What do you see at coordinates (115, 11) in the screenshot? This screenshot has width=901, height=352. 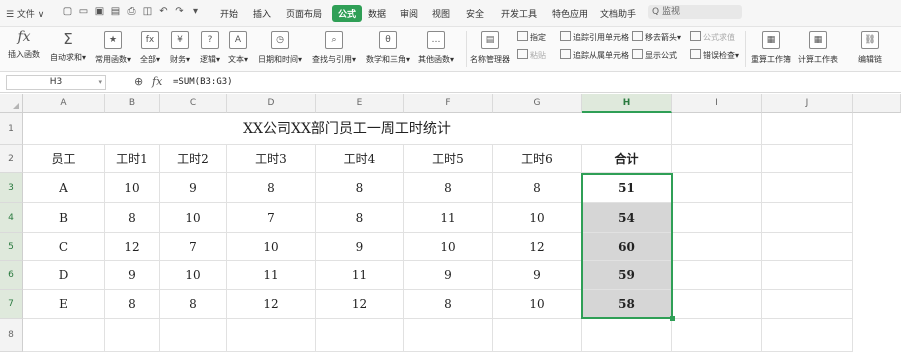 I see `export-icon: ▤` at bounding box center [115, 11].